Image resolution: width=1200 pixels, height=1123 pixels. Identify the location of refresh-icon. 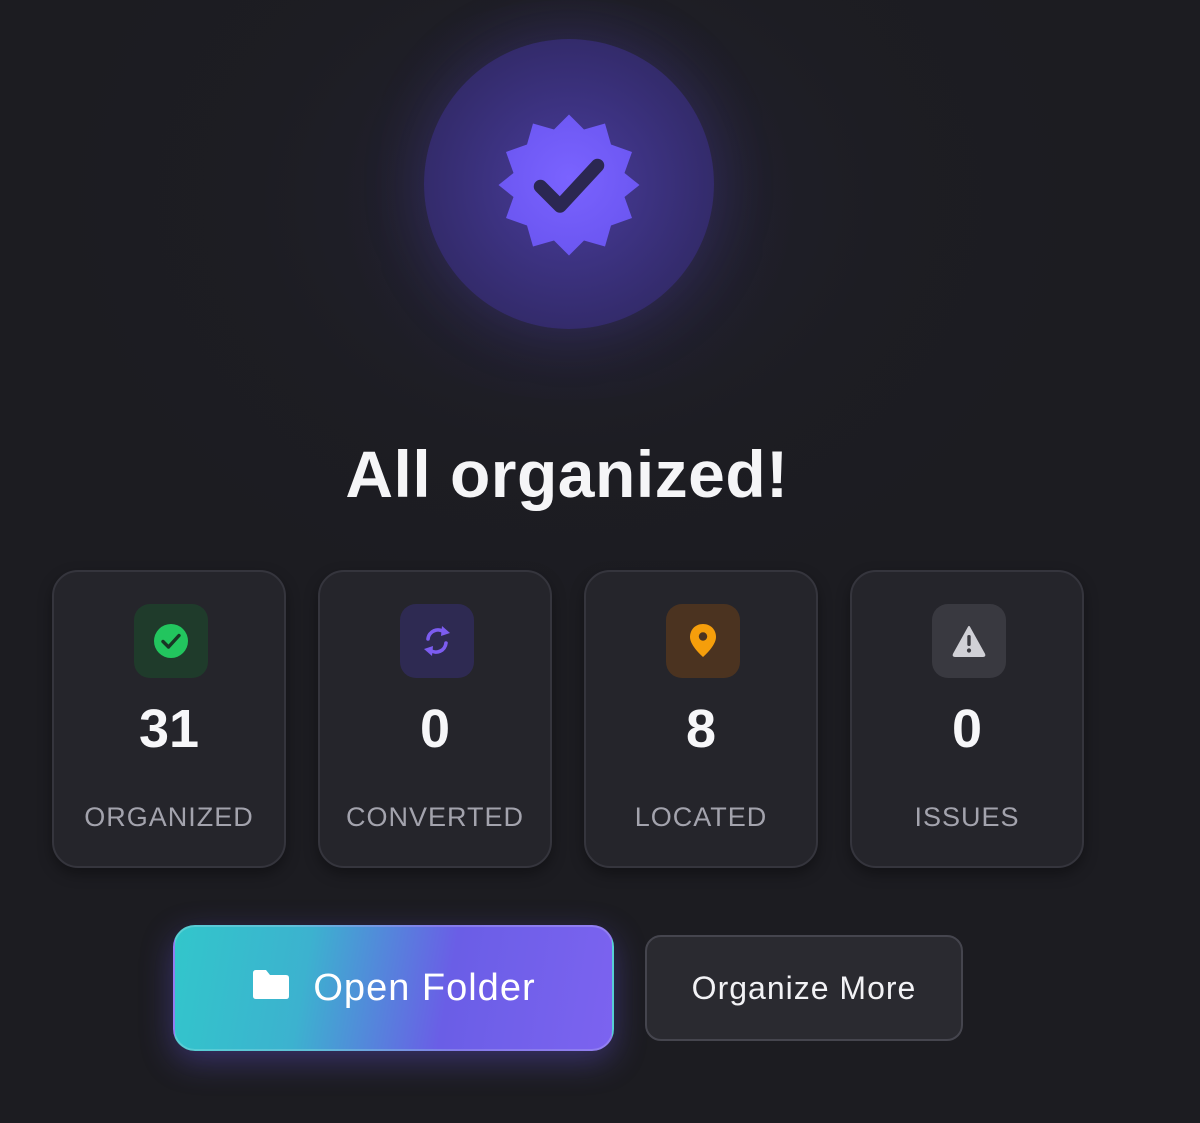
(437, 641).